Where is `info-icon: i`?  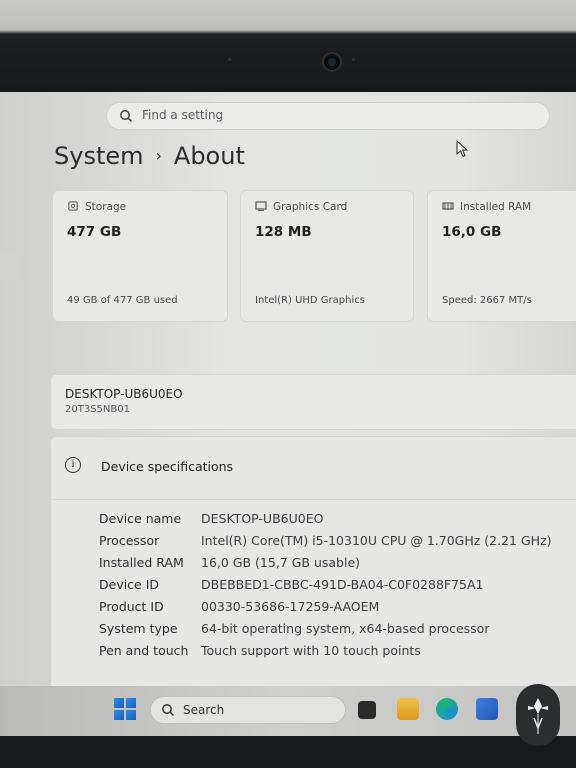 info-icon: i is located at coordinates (73, 465).